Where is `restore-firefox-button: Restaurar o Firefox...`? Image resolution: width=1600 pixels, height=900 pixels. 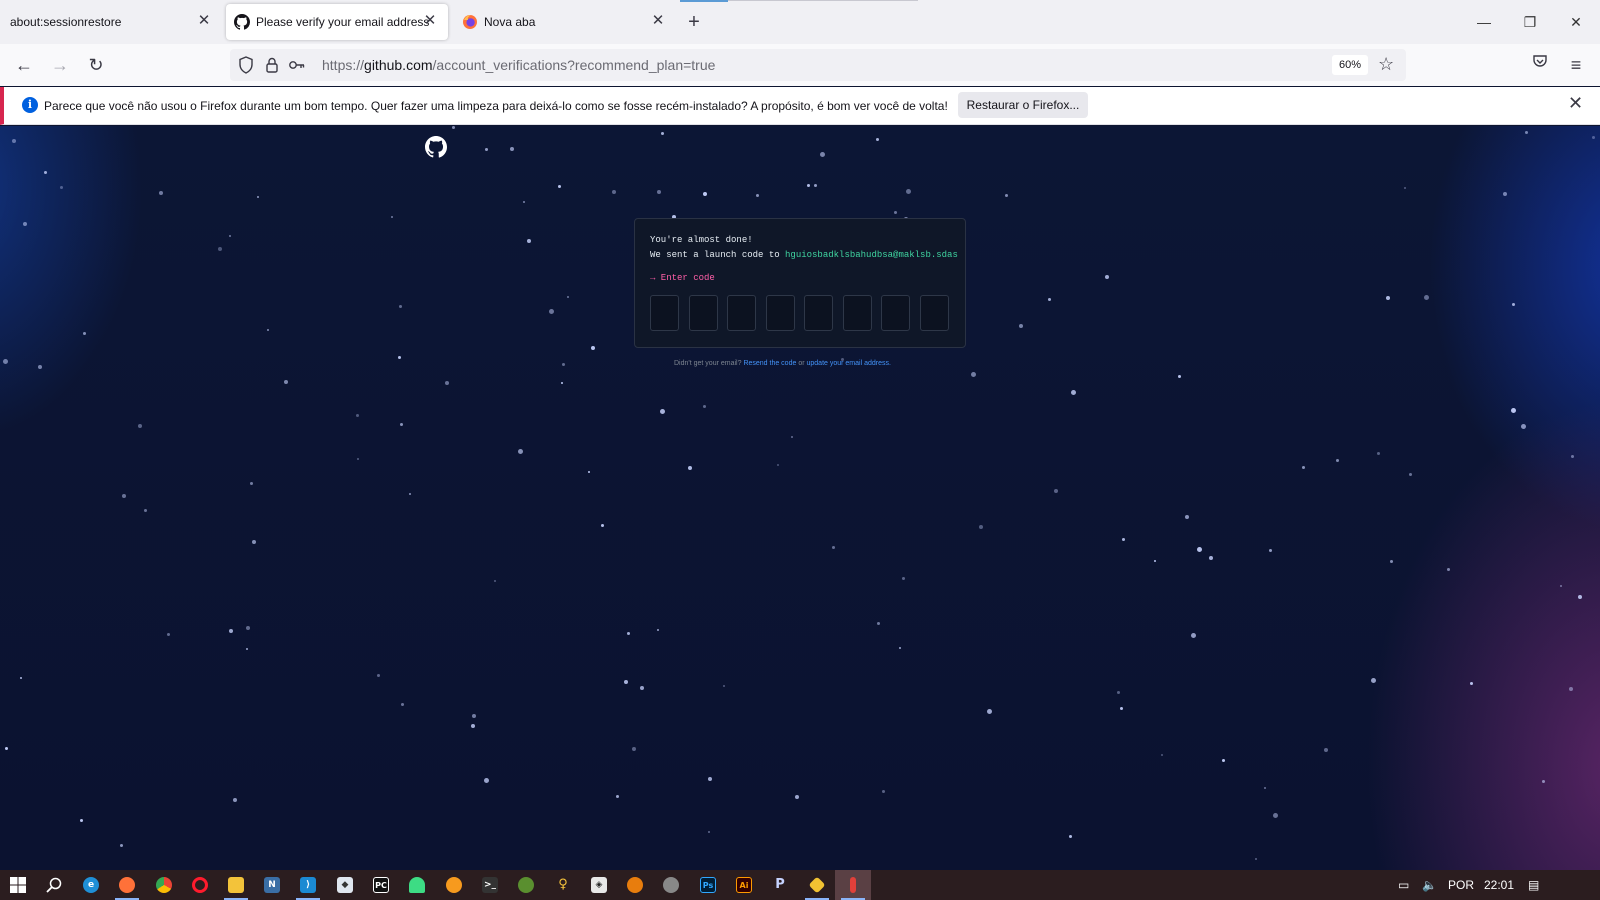 restore-firefox-button: Restaurar o Firefox... is located at coordinates (1023, 105).